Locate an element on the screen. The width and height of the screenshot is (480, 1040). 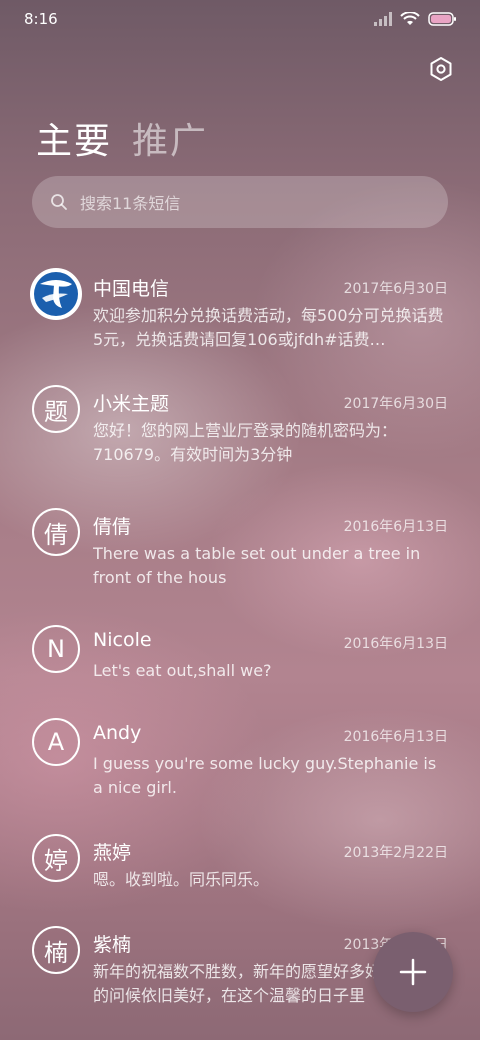
search-bar: 搜索11条短信 is located at coordinates (240, 202).